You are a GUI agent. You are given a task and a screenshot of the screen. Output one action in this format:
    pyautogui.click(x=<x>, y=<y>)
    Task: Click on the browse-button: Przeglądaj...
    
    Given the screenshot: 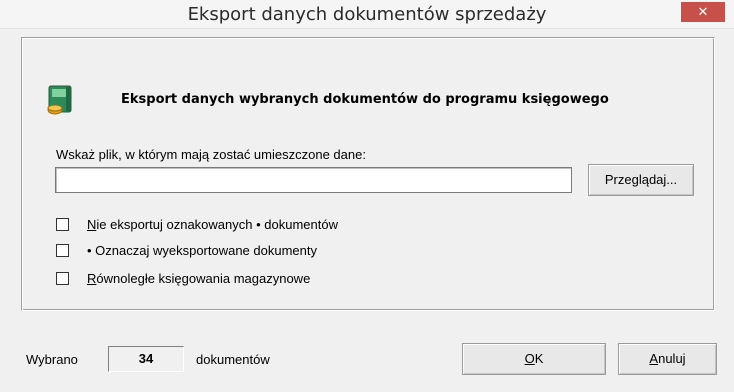 What is the action you would take?
    pyautogui.click(x=641, y=180)
    